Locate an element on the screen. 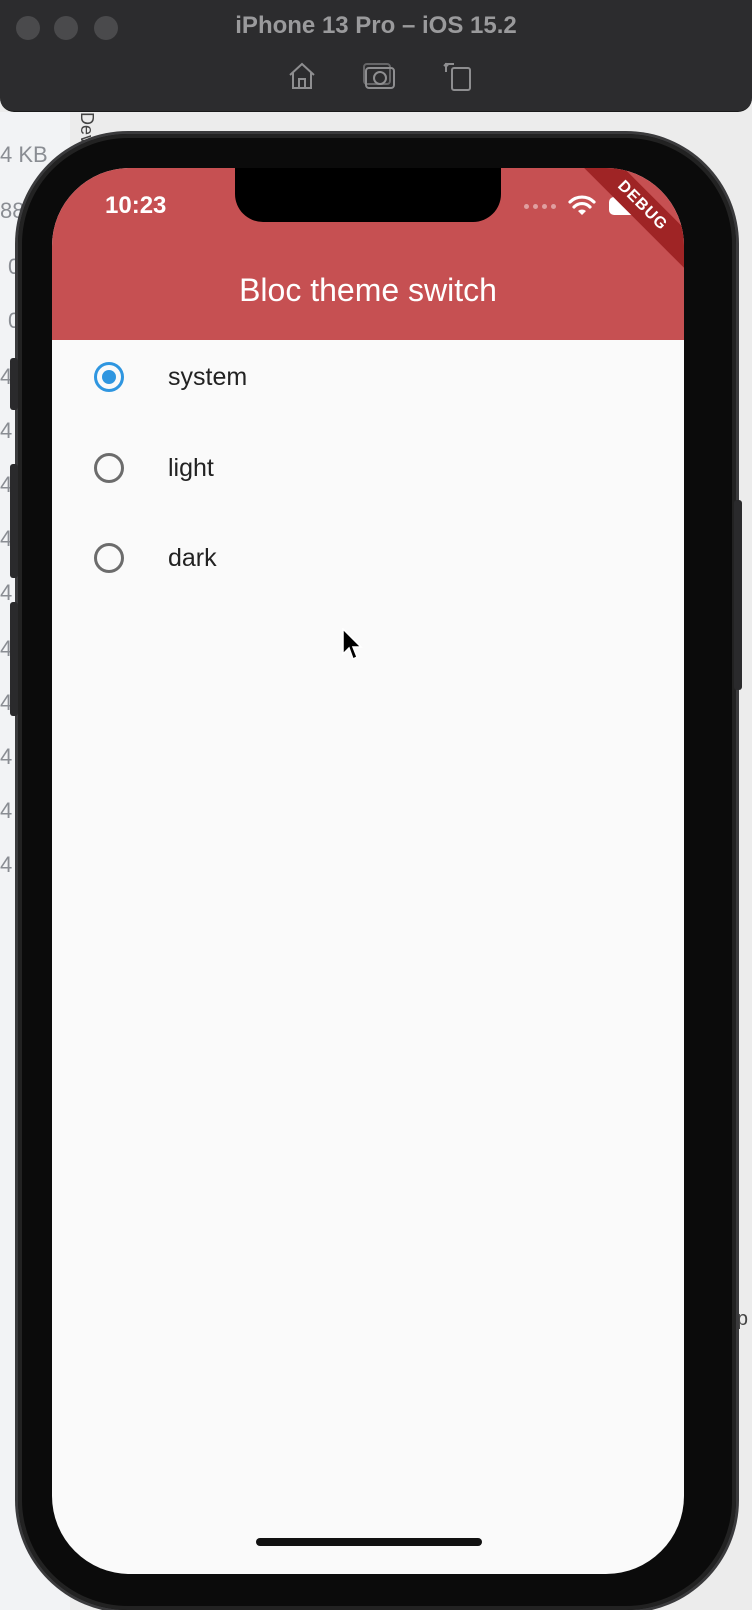 Image resolution: width=752 pixels, height=1610 pixels. power-button is located at coordinates (738, 595).